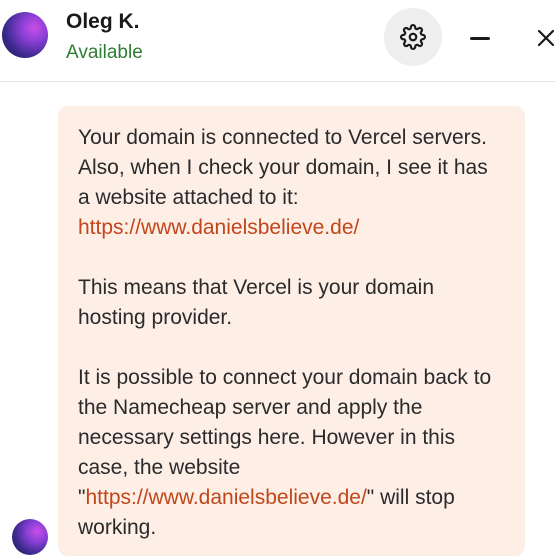 The width and height of the screenshot is (556, 560). Describe the element at coordinates (104, 52) in the screenshot. I see `agent-status: Available` at that location.